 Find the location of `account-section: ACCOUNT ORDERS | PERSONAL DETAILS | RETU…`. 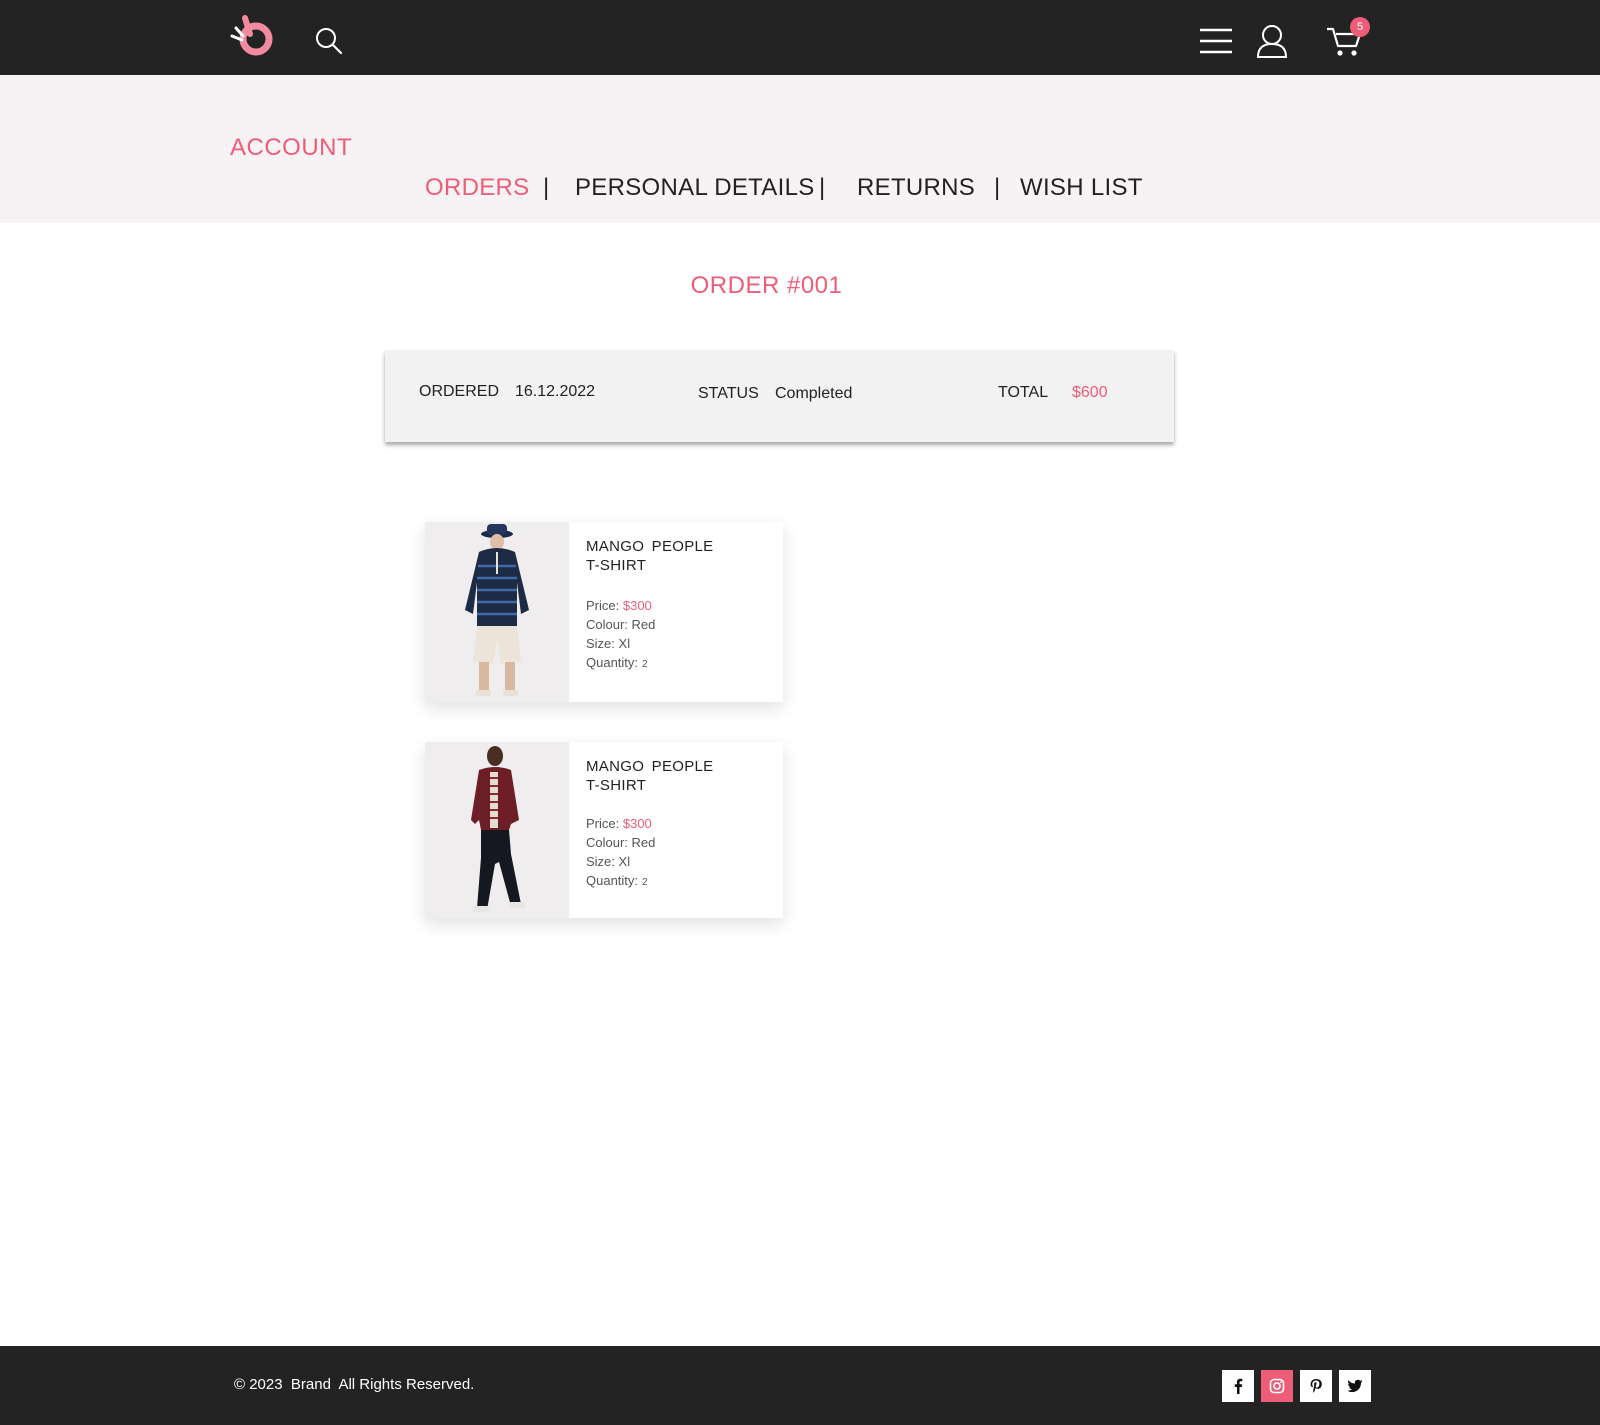

account-section: ACCOUNT ORDERS | PERSONAL DETAILS | RETU… is located at coordinates (800, 149).